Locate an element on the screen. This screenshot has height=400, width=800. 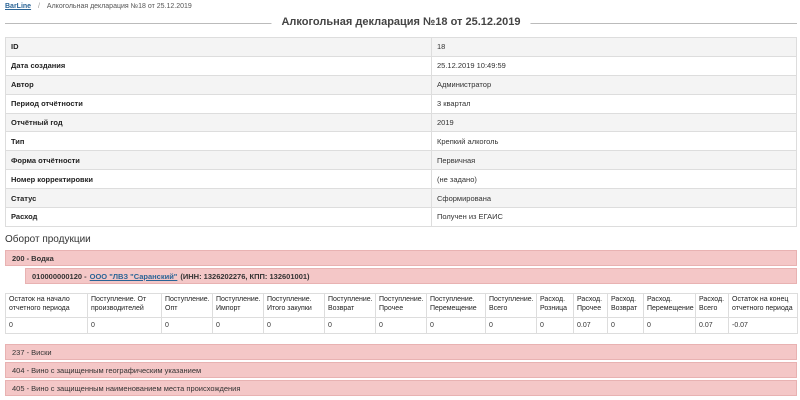
column-header: Остаток на начало отчетного периода is located at coordinates (46, 305).